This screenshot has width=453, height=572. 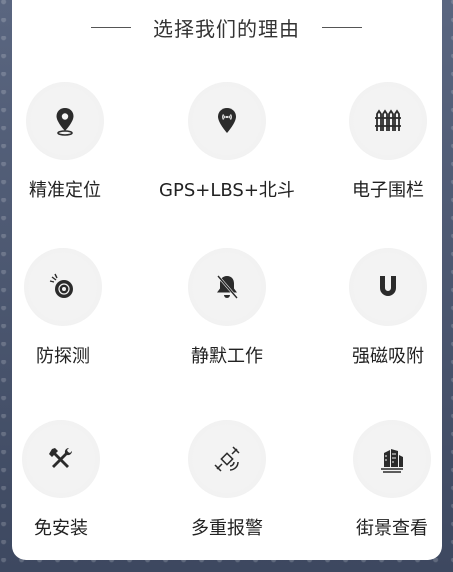 I want to click on feature-gps-lbs-beidou: GPS+LBS+北斗, so click(x=227, y=142).